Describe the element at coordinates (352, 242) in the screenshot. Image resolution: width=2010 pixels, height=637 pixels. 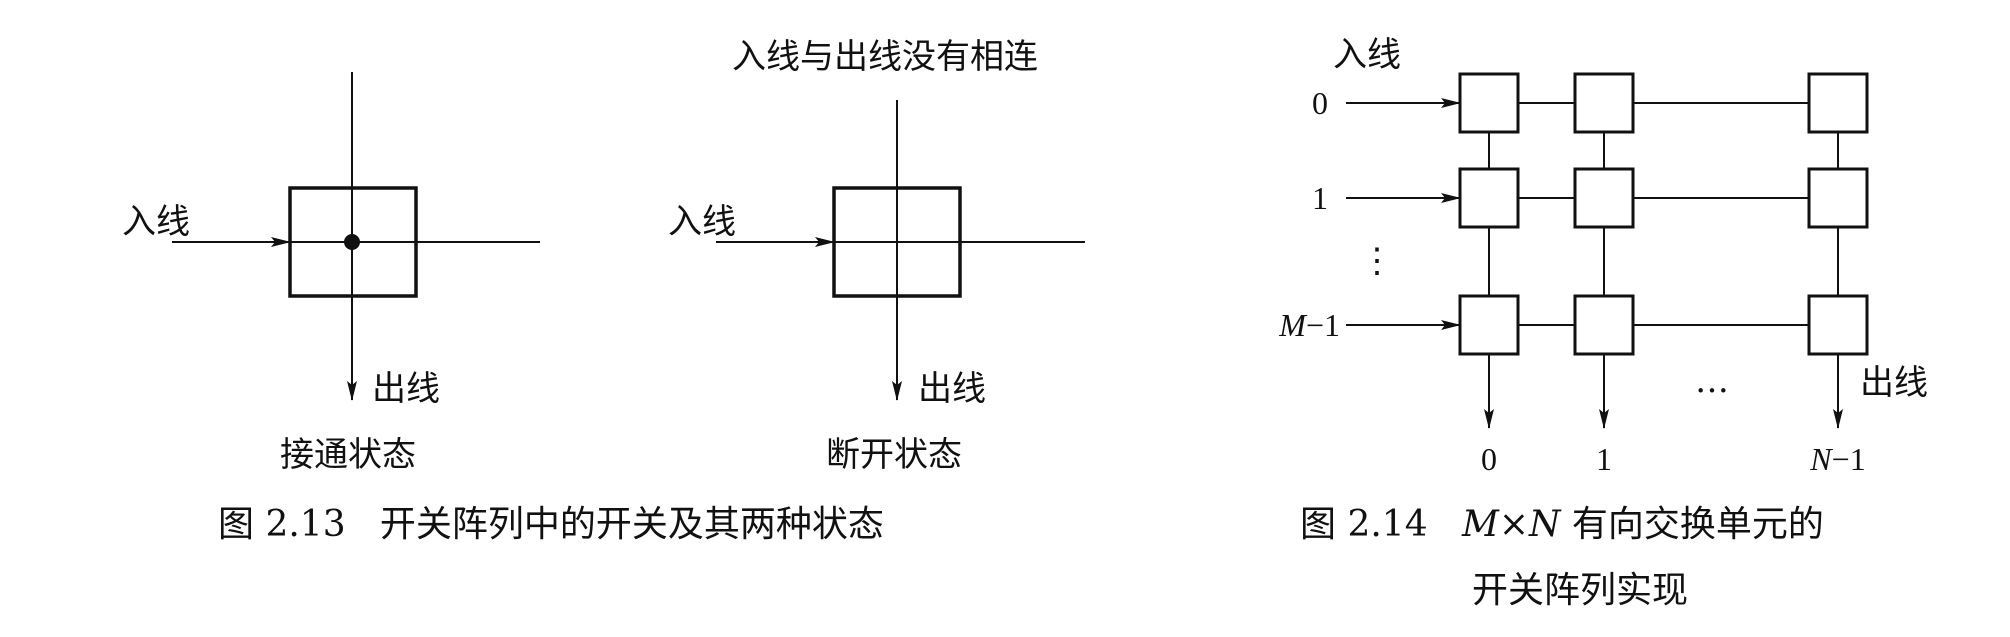
I see `connection-dot` at that location.